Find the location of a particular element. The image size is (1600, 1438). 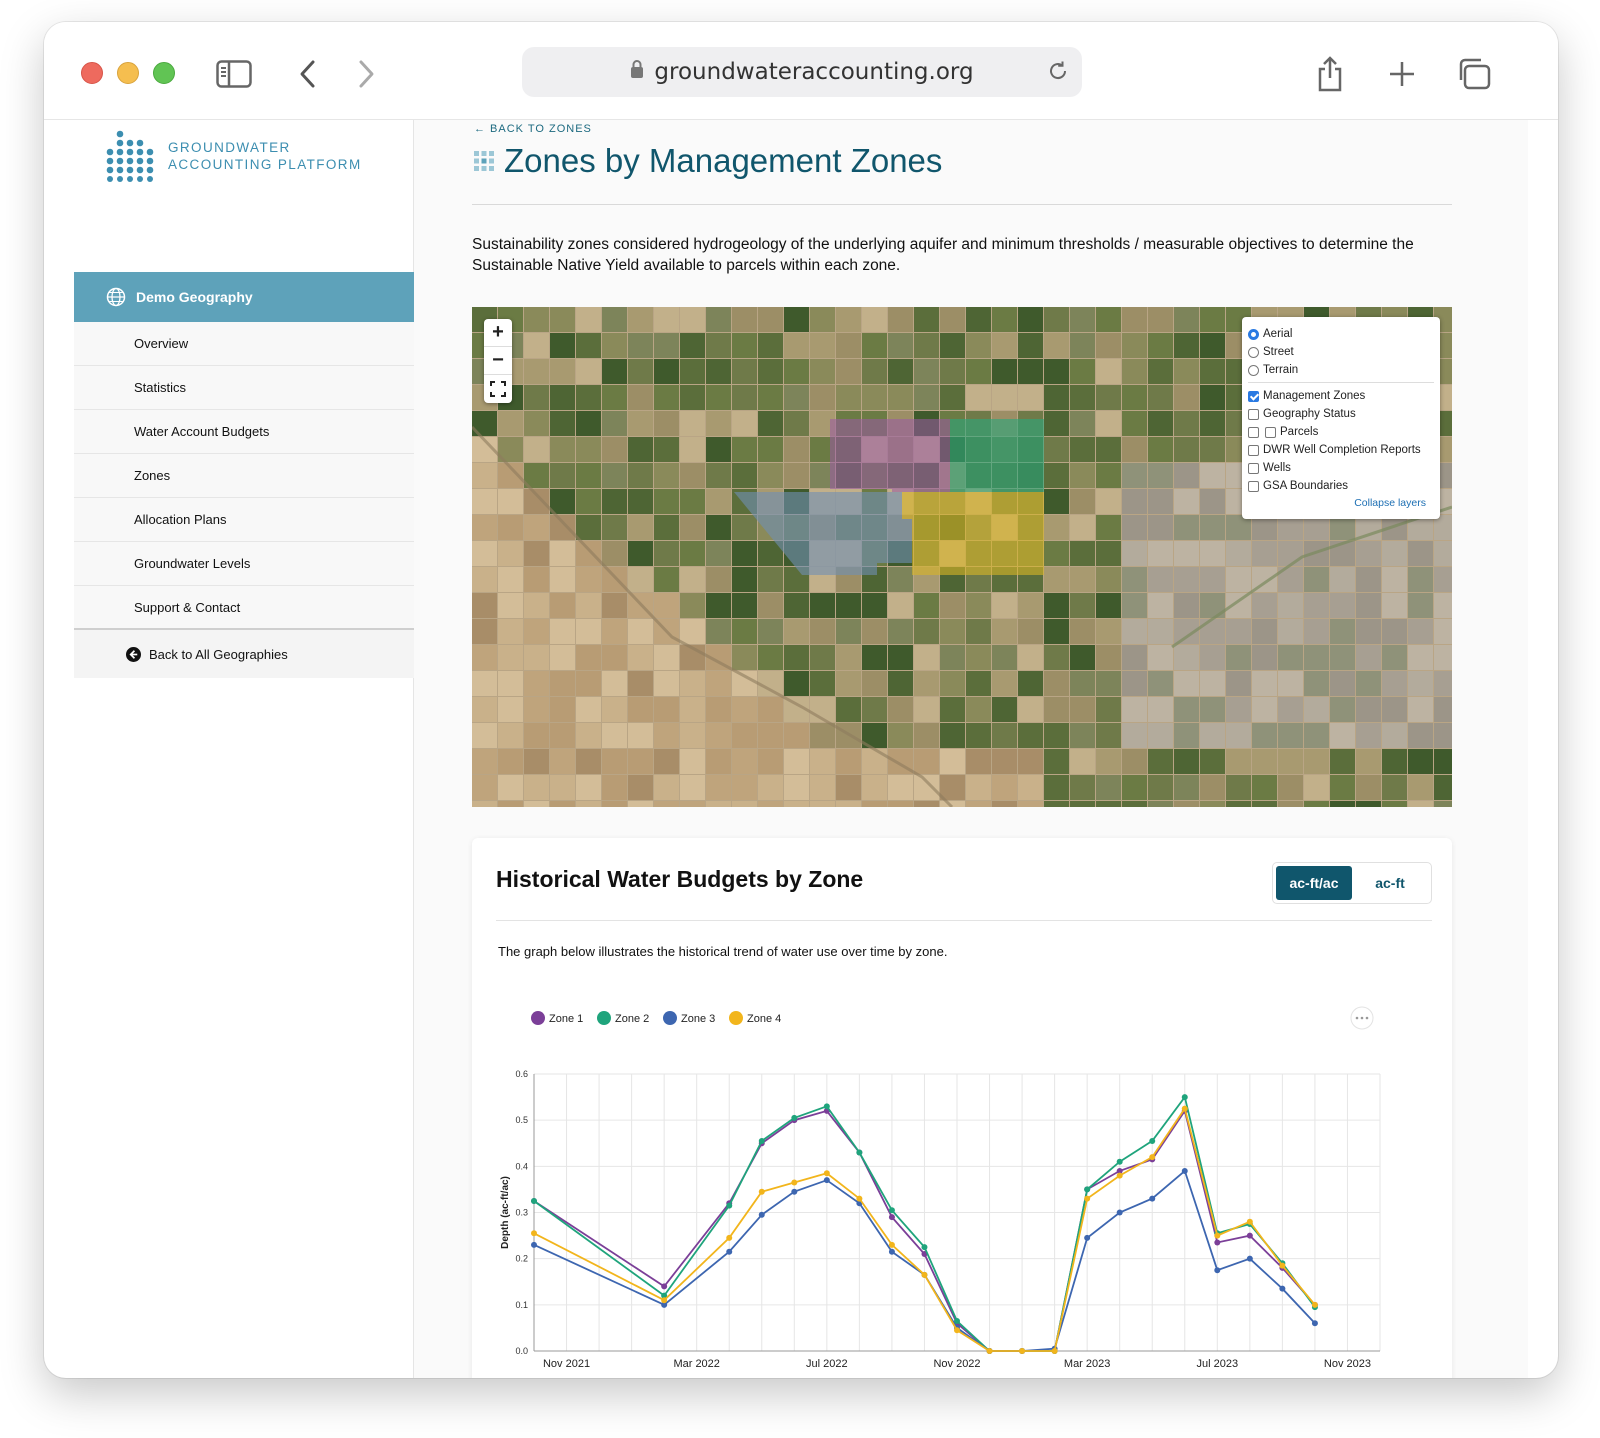

sidebar-item-statistics: Statistics is located at coordinates (244, 388).